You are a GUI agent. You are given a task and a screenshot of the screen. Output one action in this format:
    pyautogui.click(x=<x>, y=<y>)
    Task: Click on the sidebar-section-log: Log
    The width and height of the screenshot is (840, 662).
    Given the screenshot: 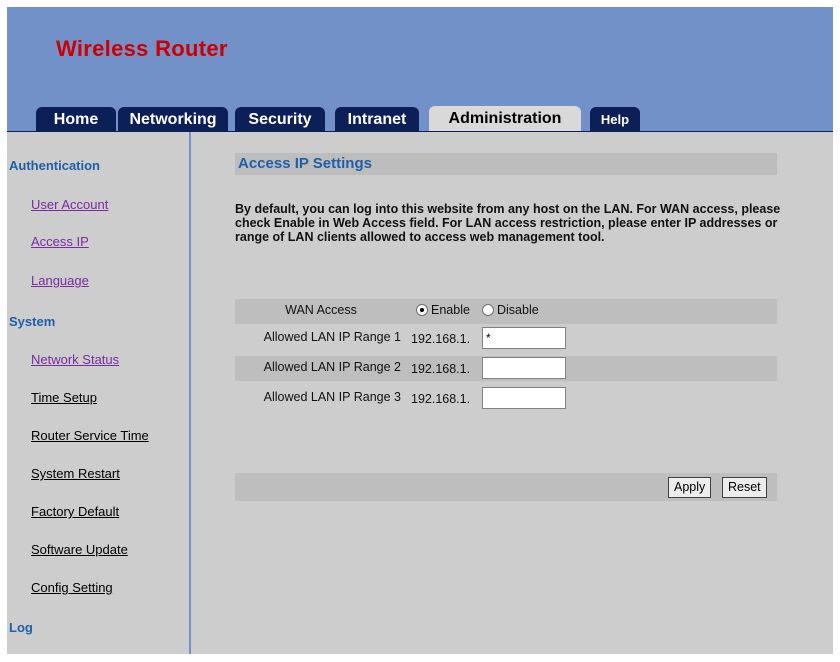 What is the action you would take?
    pyautogui.click(x=21, y=627)
    